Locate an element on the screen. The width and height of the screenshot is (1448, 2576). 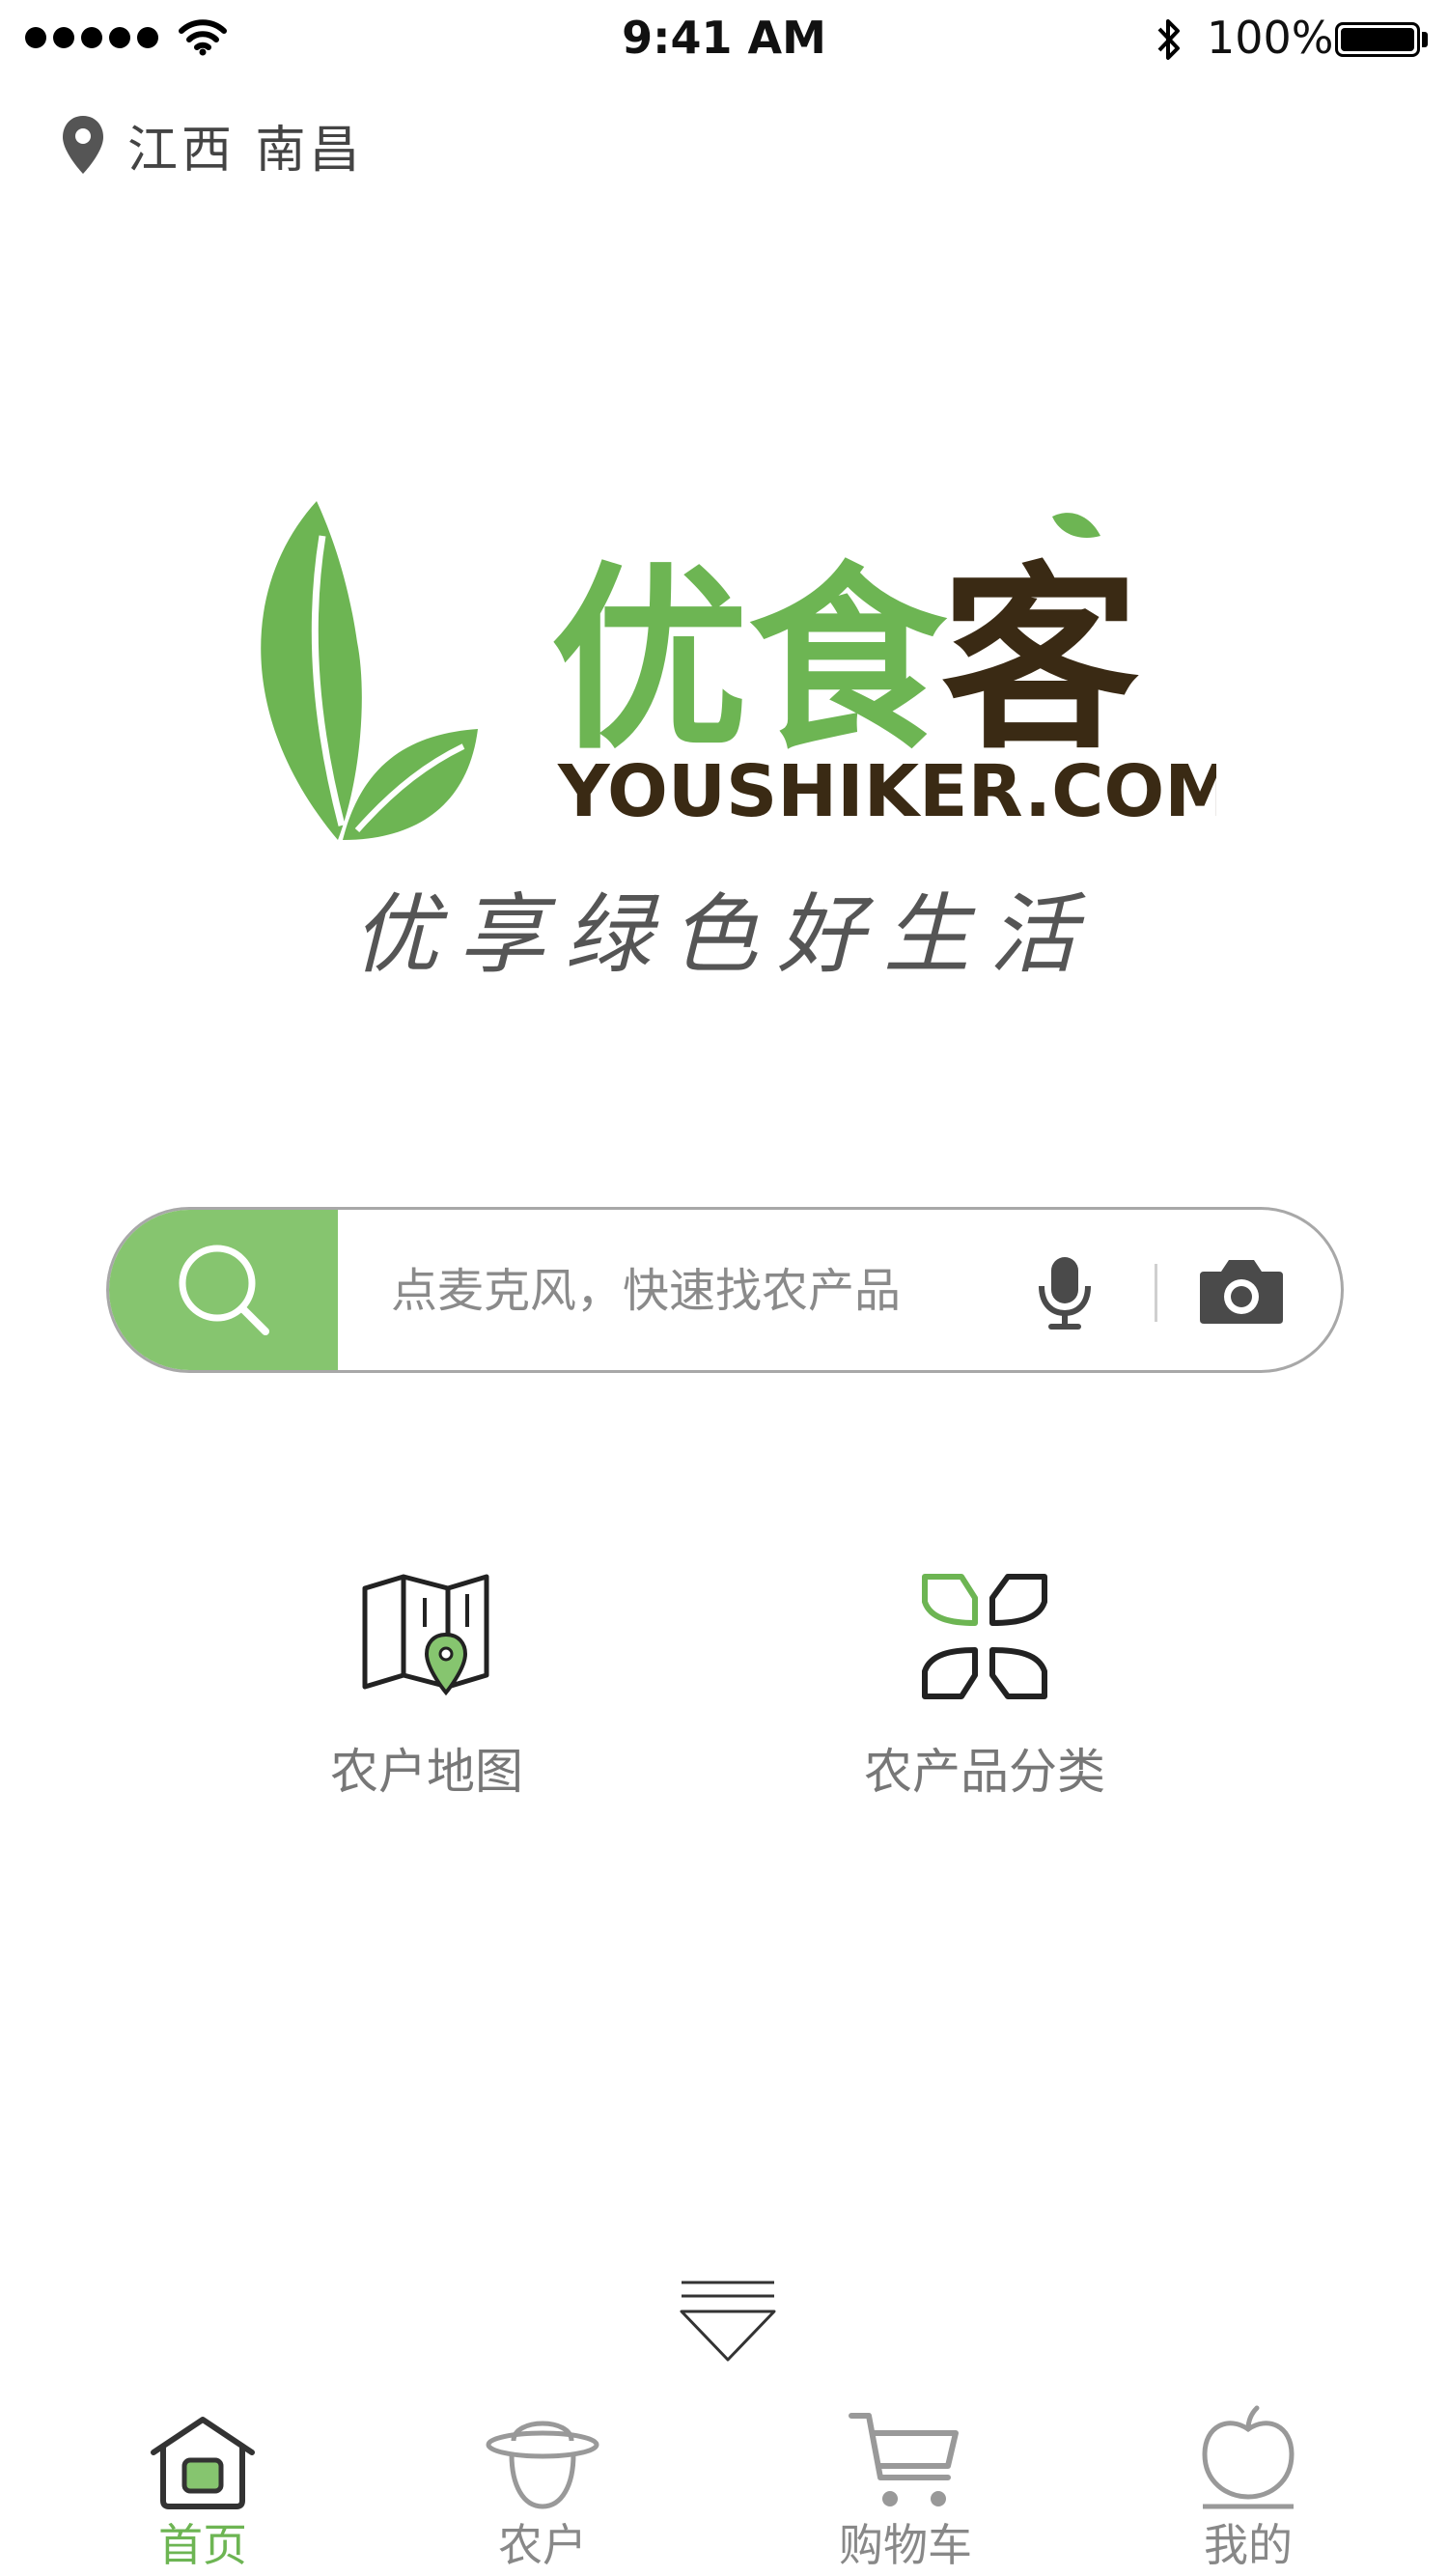
entry-farm-map: 农户地图 is located at coordinates (427, 1686).